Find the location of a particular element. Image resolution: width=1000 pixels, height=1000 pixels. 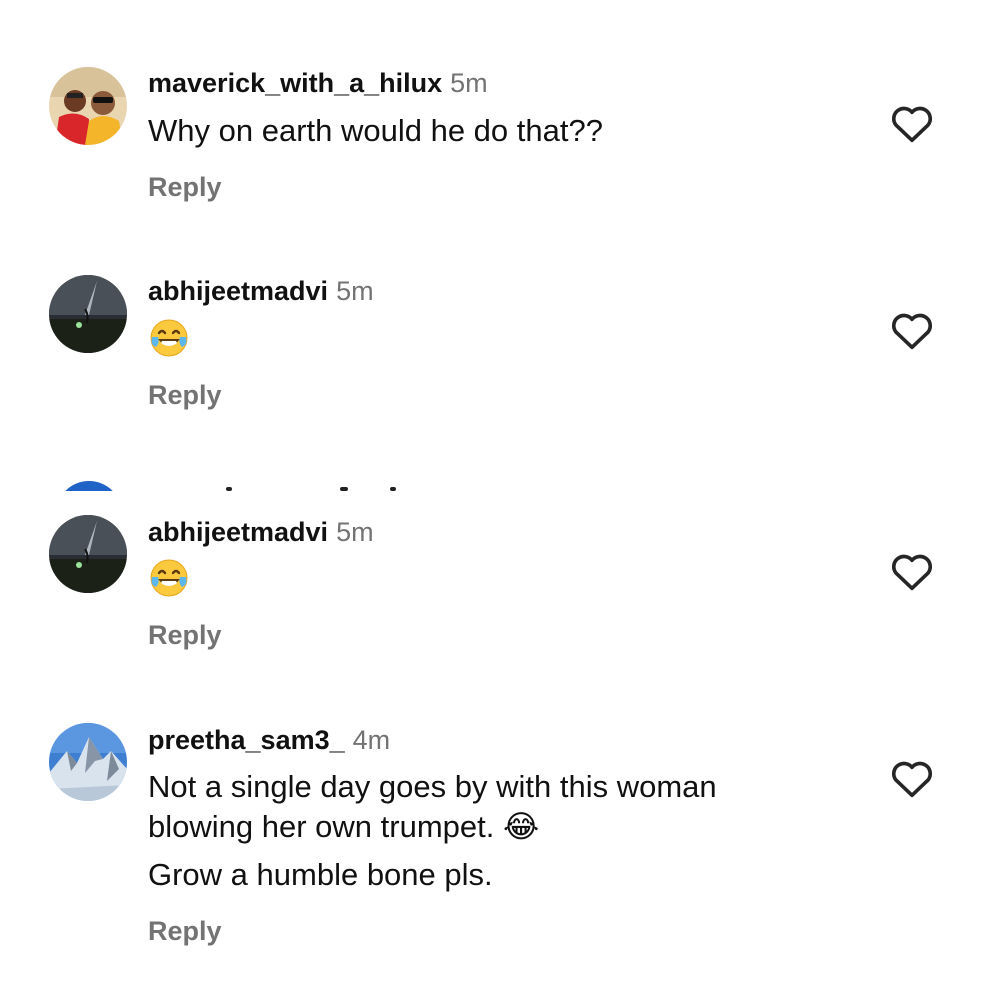

comment-line: Grow a humble bone pls. is located at coordinates (320, 874).